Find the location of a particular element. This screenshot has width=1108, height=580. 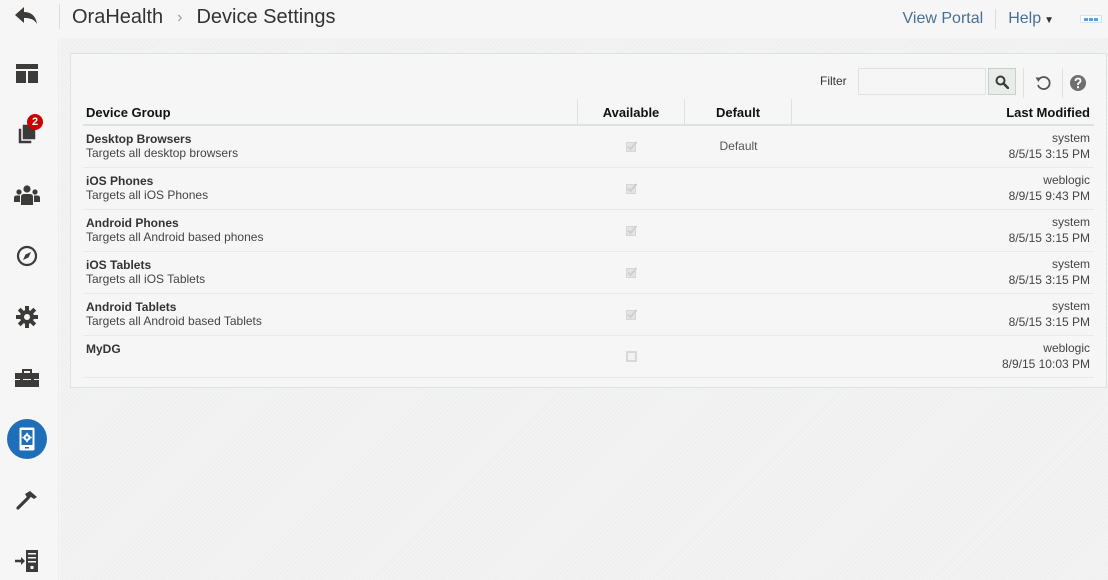

view-portal-link: View Portal is located at coordinates (943, 19).